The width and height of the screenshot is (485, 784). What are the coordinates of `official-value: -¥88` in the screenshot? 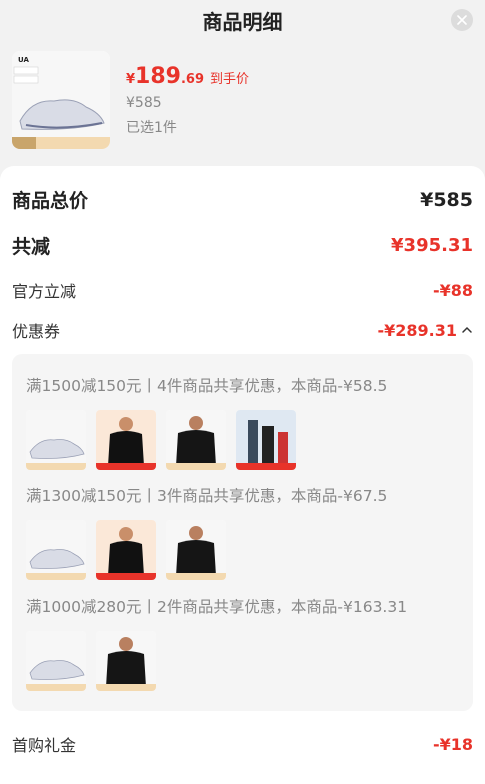 It's located at (452, 290).